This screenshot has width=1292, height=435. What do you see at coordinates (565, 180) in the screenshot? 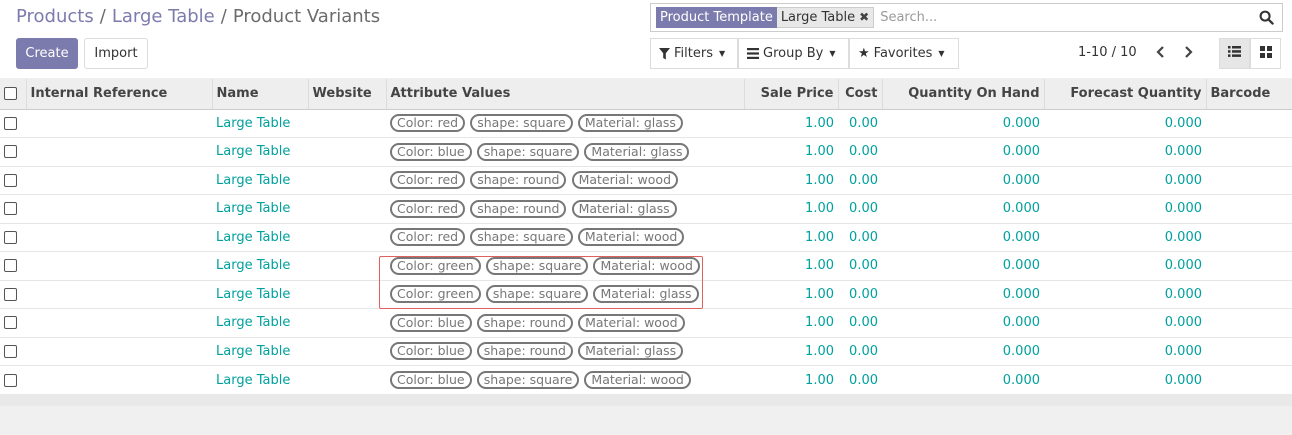
I see `attribute-values-cell: Color: red shape: round Material: wood` at bounding box center [565, 180].